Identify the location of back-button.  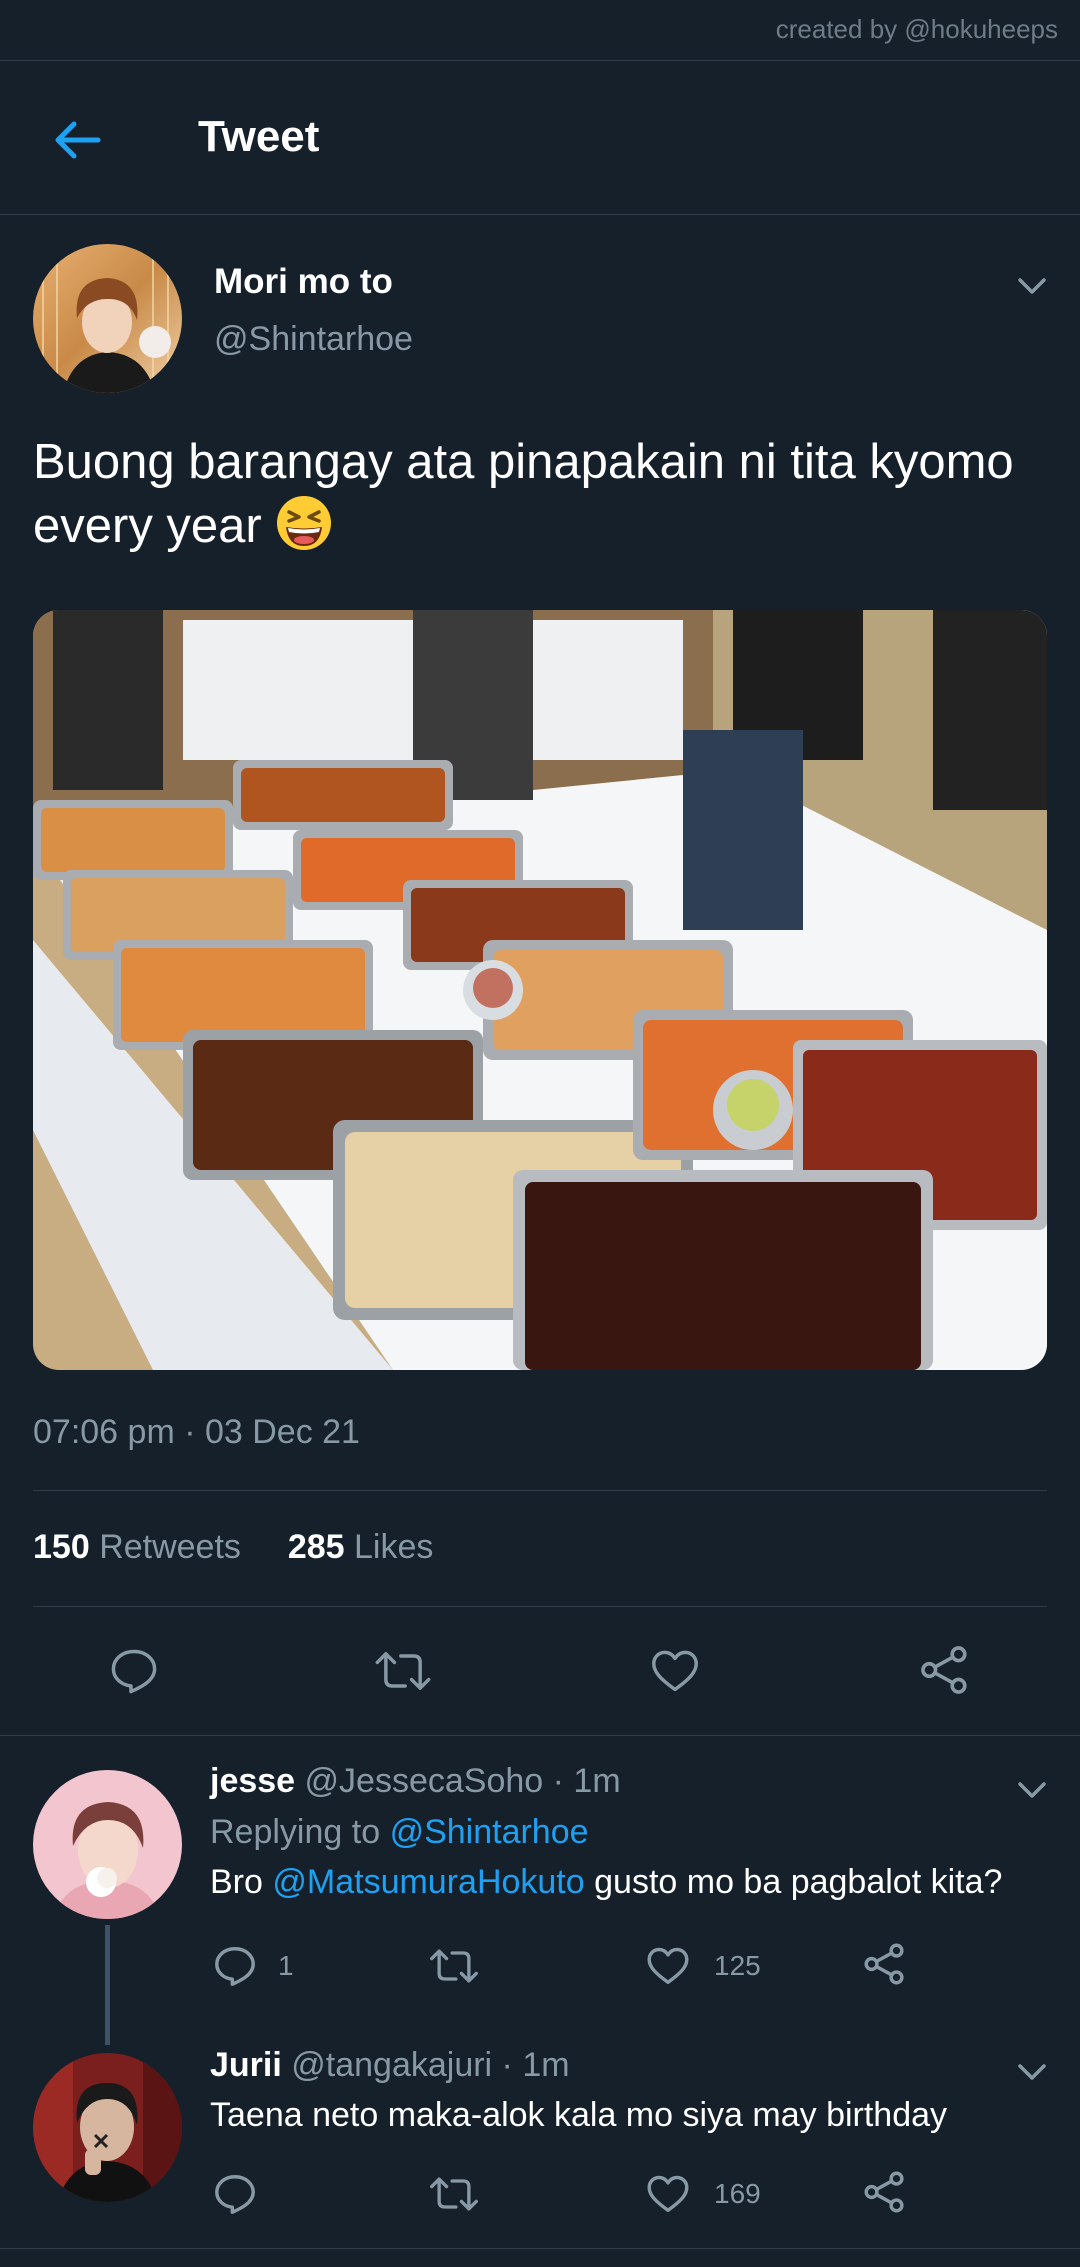
(78, 140).